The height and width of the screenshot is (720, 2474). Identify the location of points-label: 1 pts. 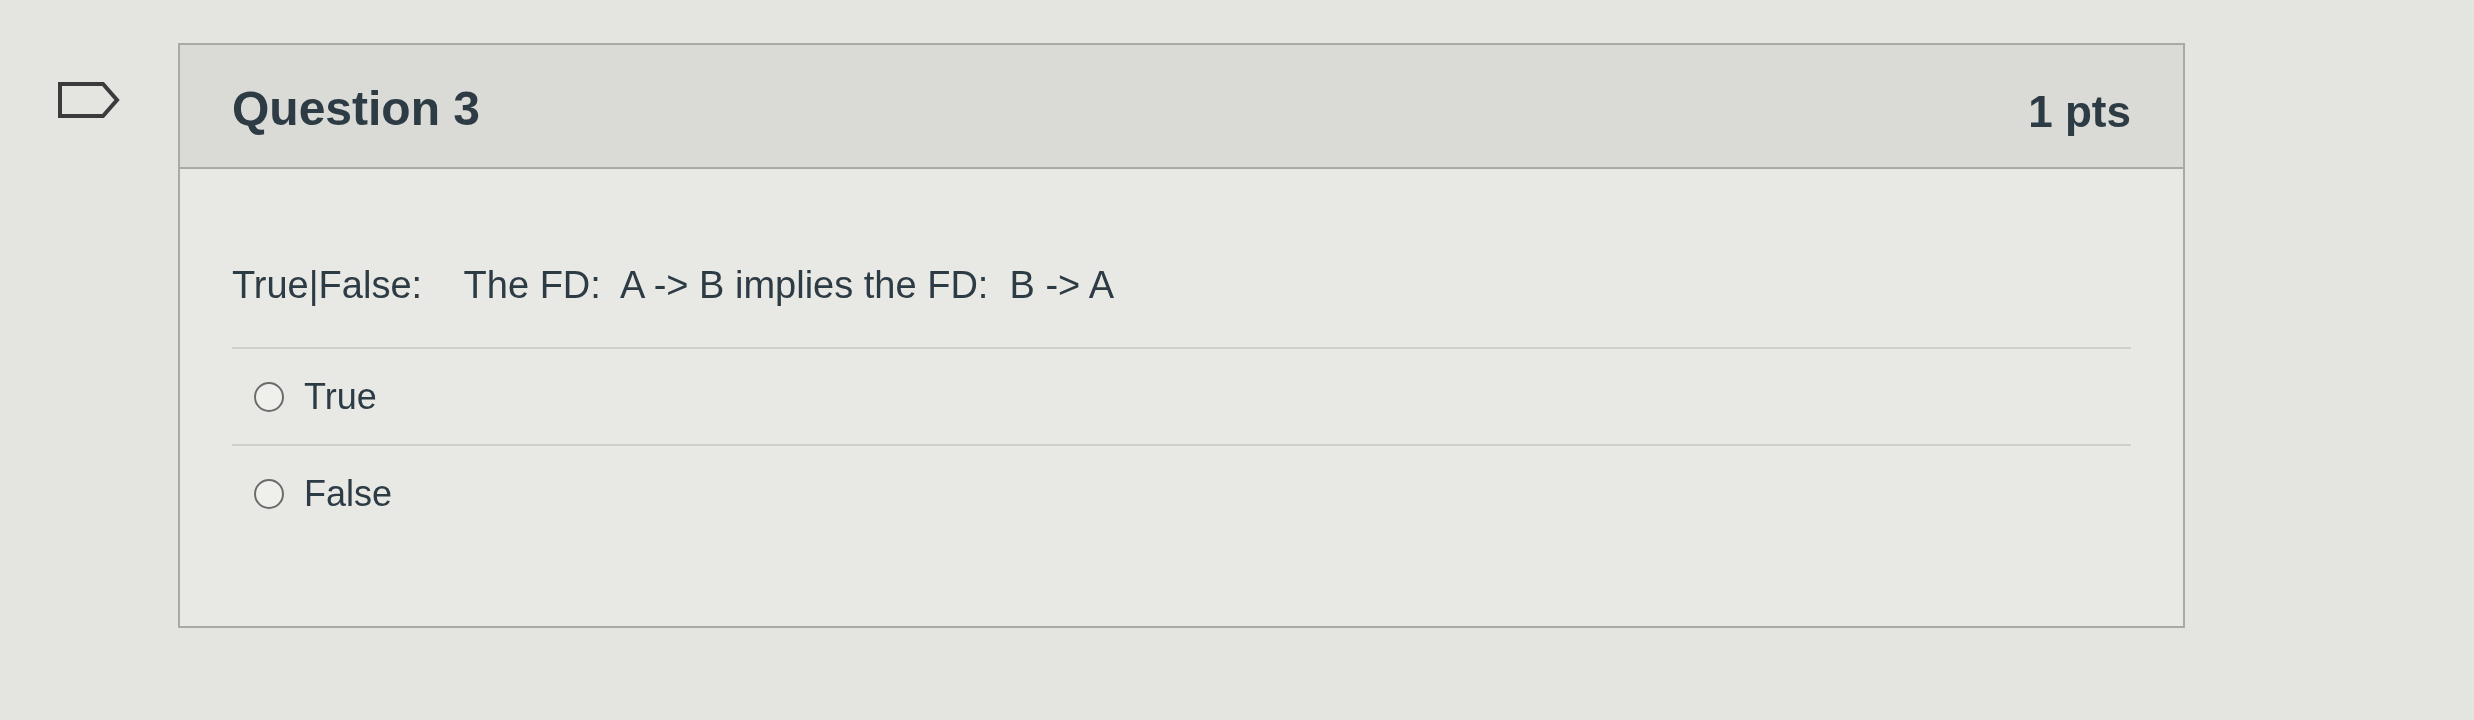
(2079, 112).